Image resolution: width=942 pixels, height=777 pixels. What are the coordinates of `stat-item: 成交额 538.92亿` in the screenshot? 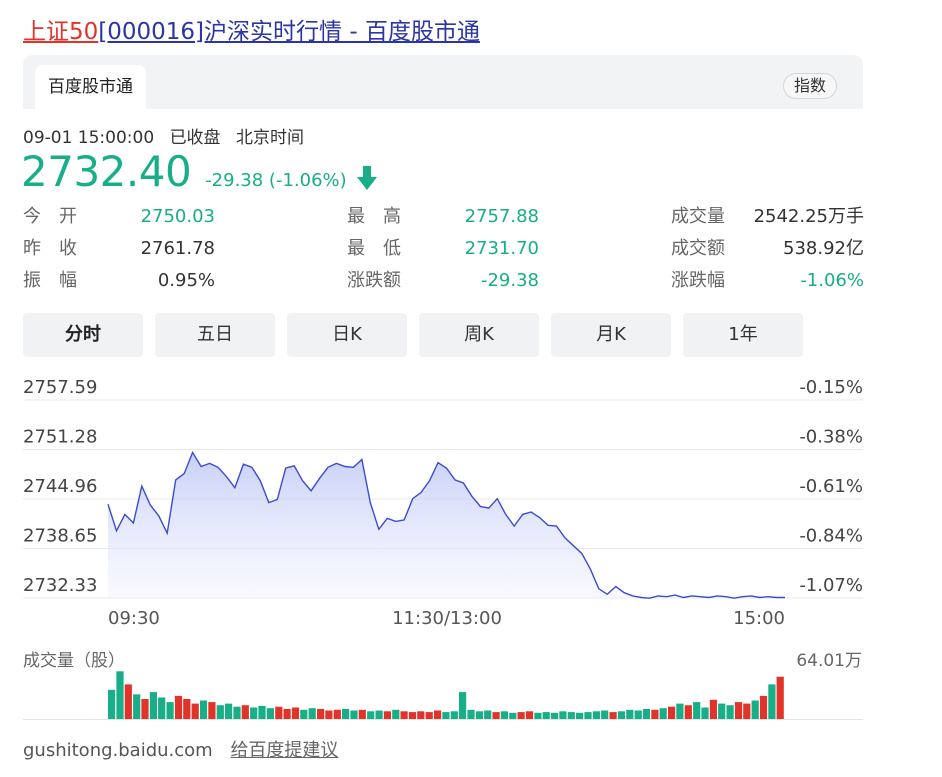 It's located at (767, 249).